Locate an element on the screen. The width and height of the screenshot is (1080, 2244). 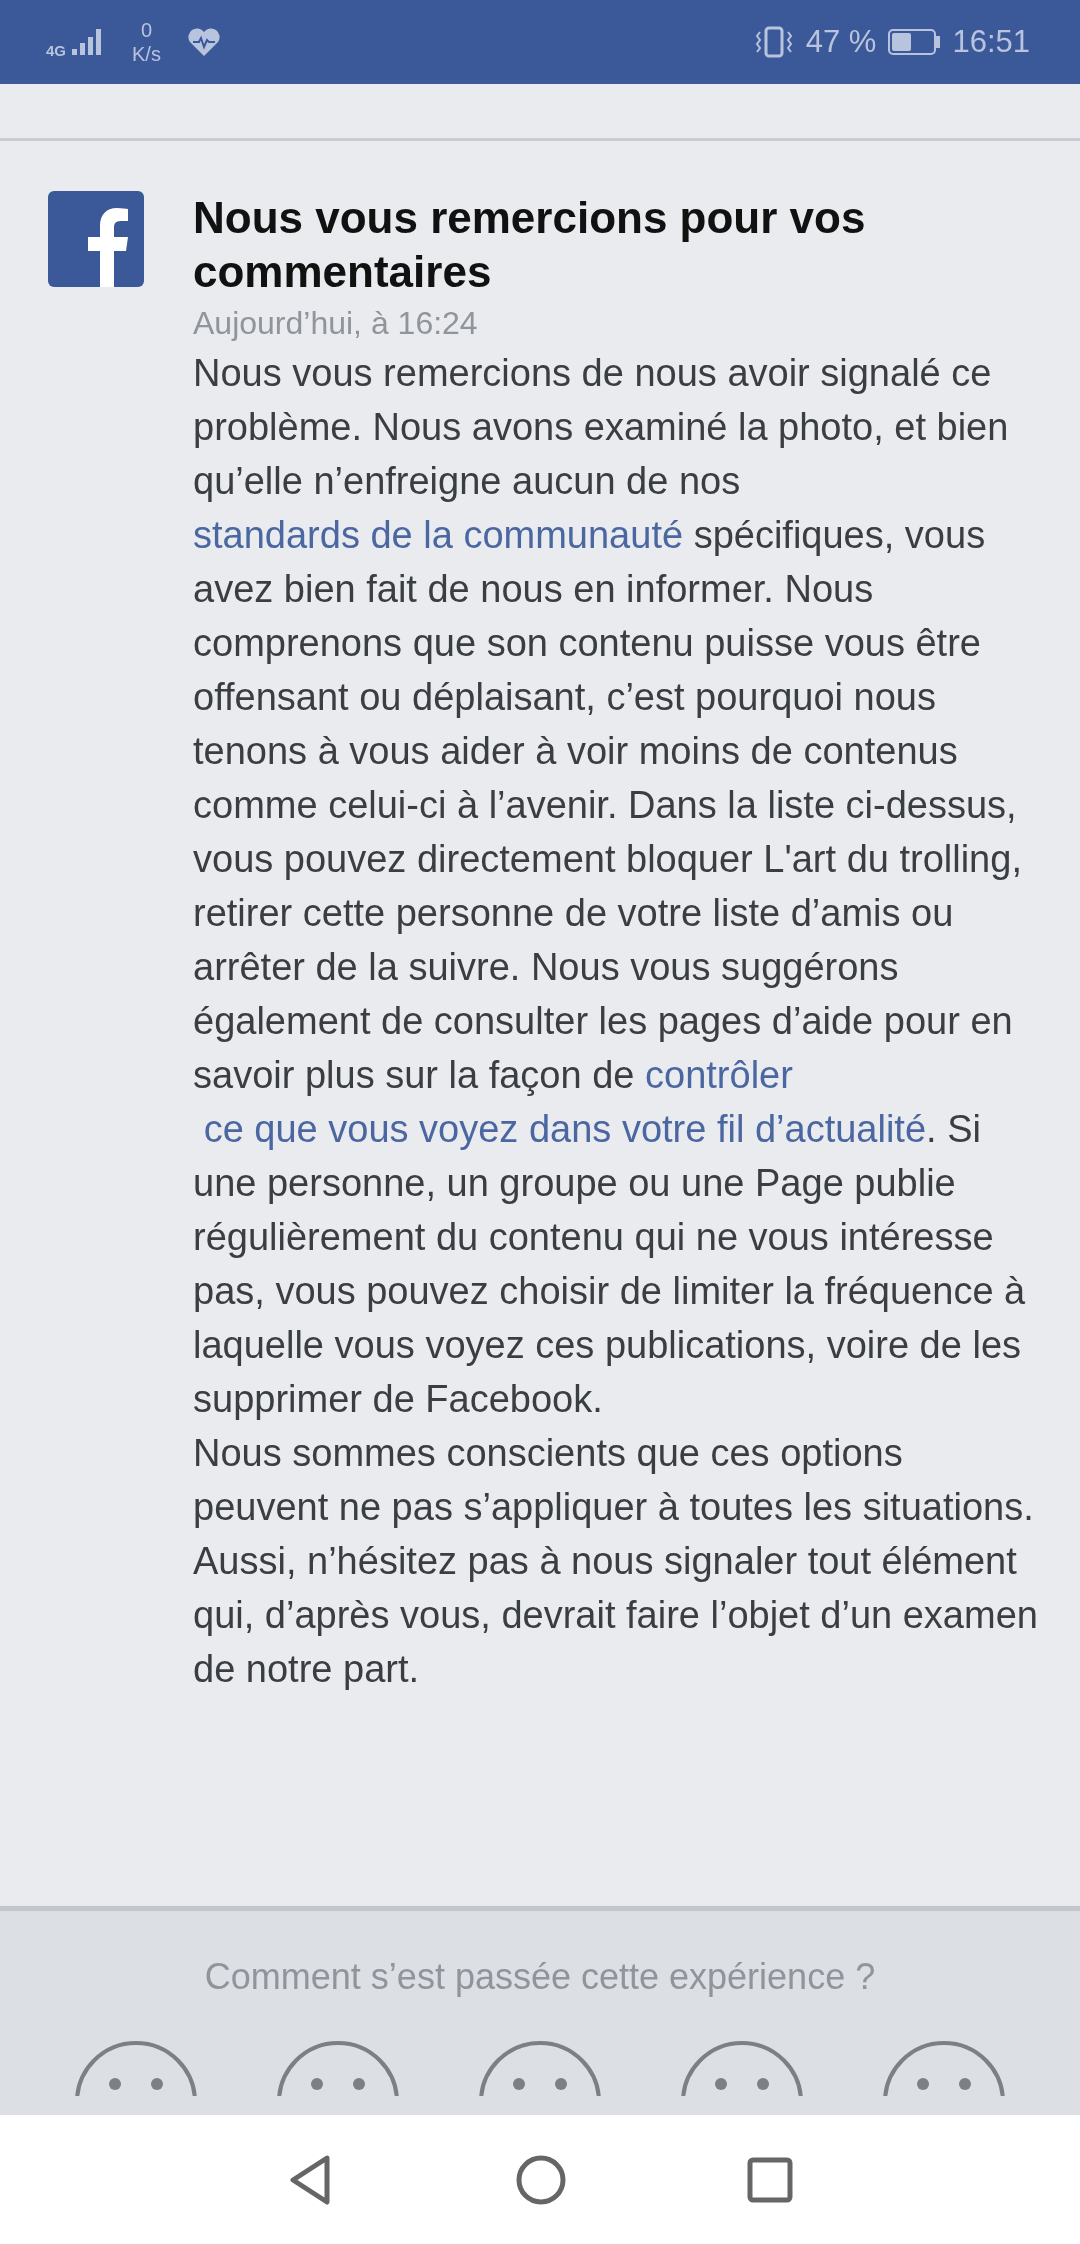
clock: 16:51 is located at coordinates (991, 42).